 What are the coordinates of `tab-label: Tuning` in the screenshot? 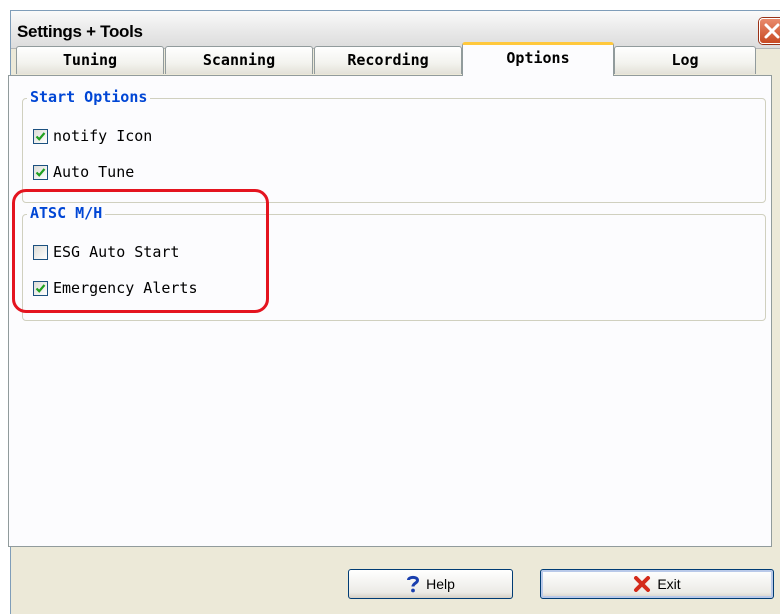 It's located at (90, 60).